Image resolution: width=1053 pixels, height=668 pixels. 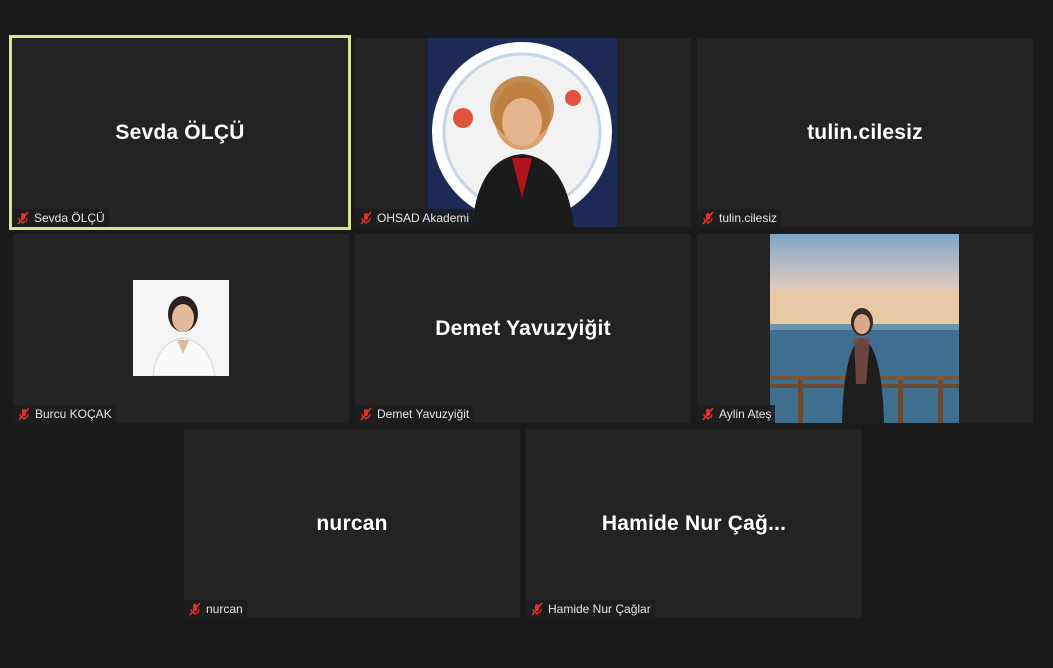 I want to click on participant-label: Demet Yavuzyiğit, so click(x=414, y=414).